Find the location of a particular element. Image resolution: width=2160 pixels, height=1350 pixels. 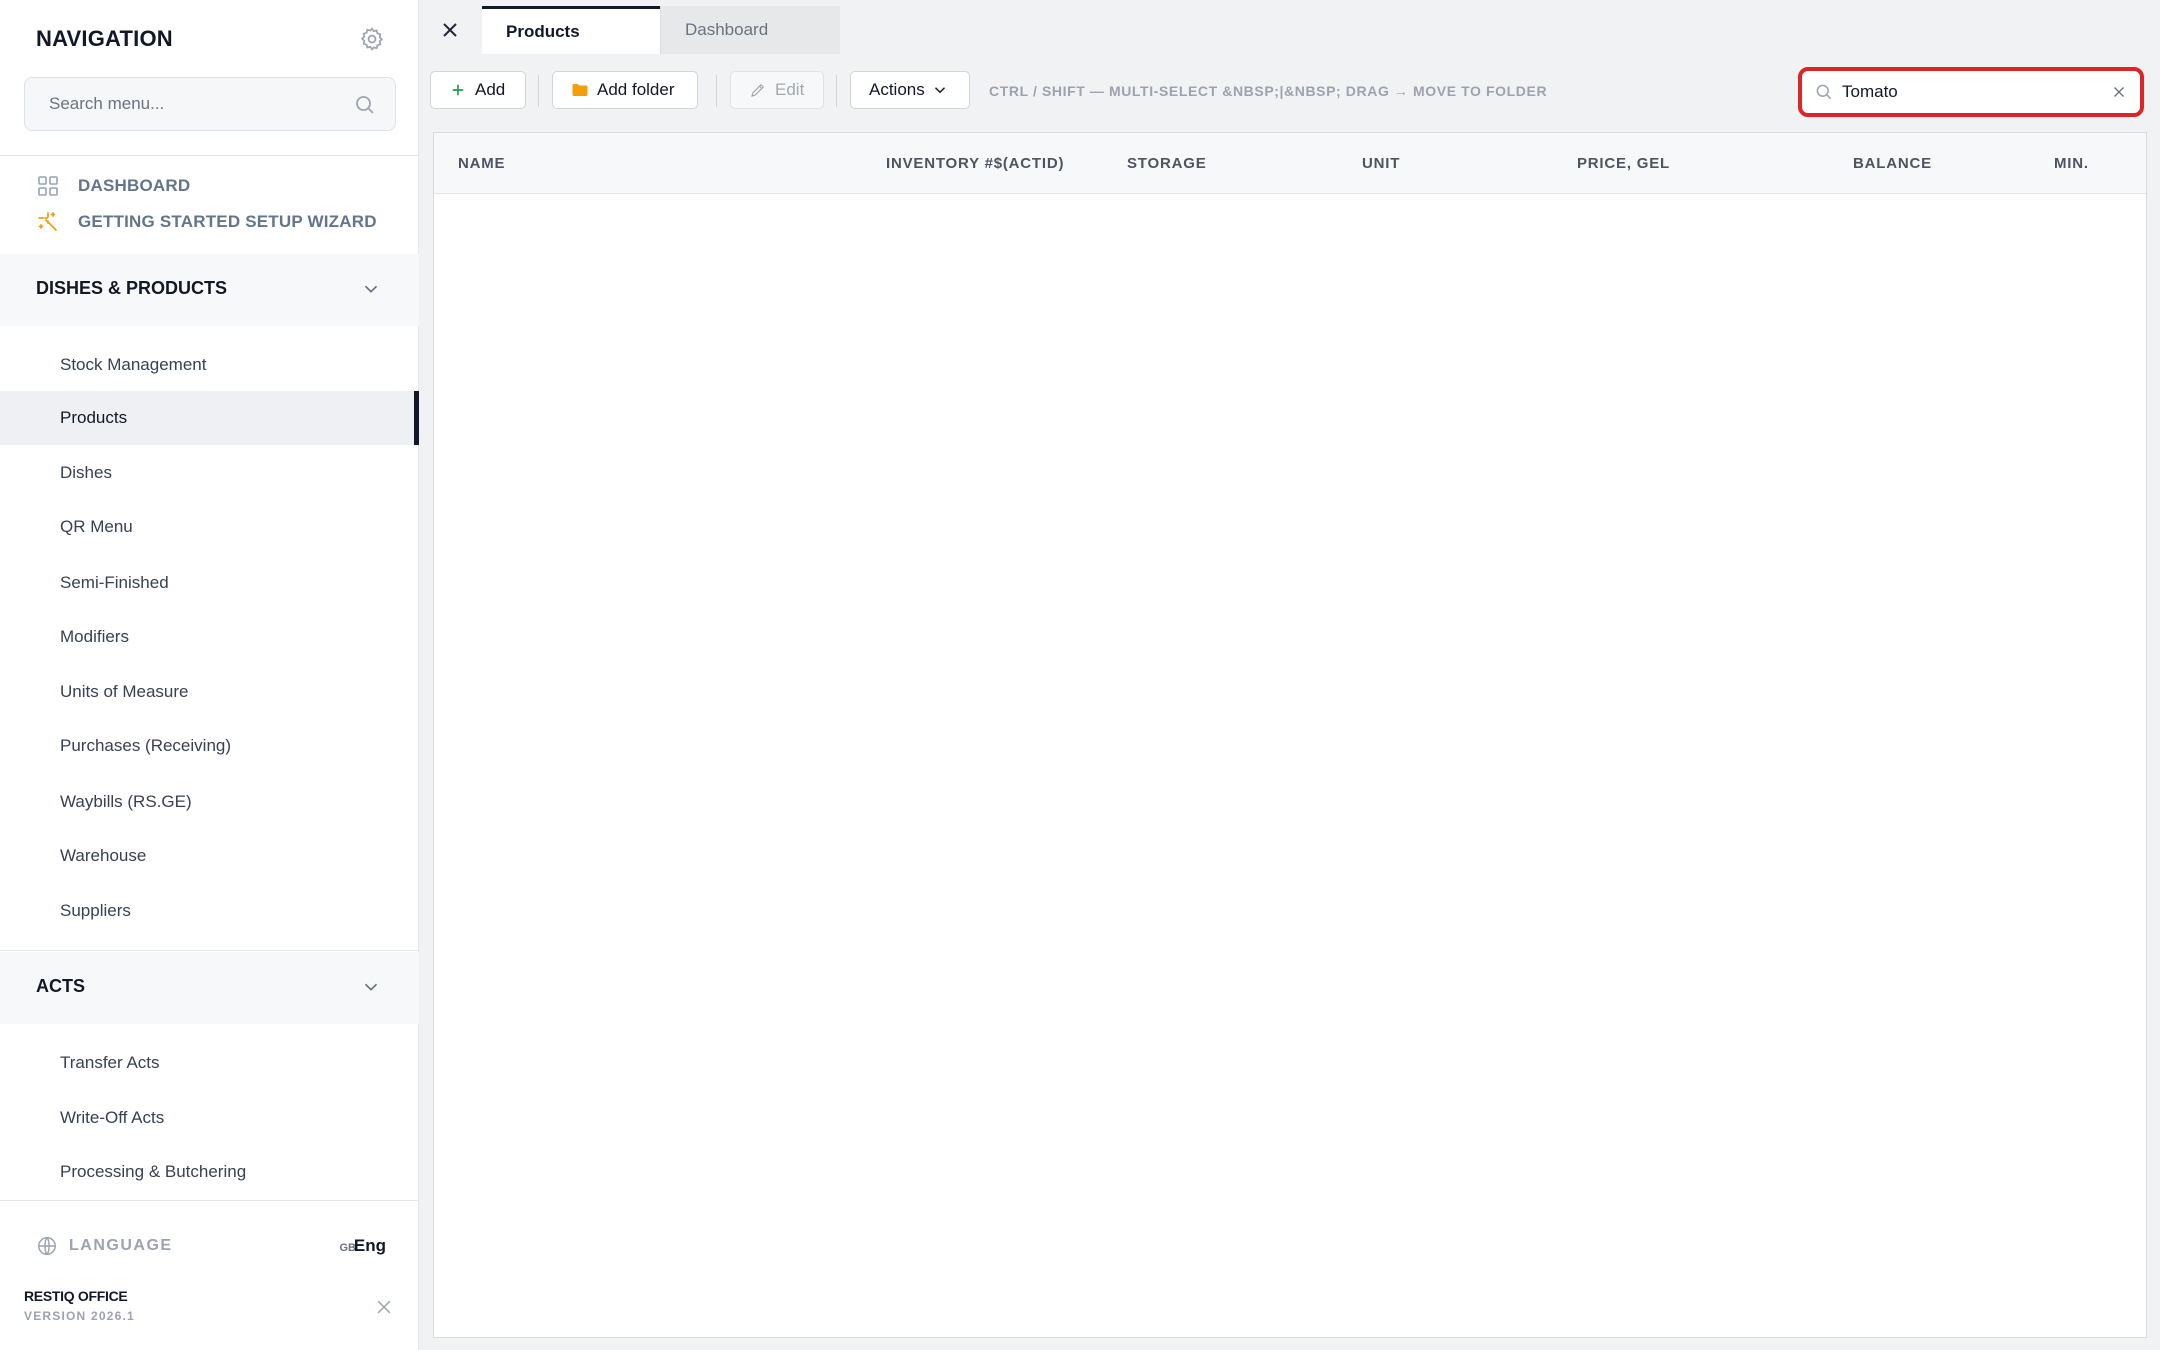

quick-link-label: DASHBOARD is located at coordinates (134, 185).